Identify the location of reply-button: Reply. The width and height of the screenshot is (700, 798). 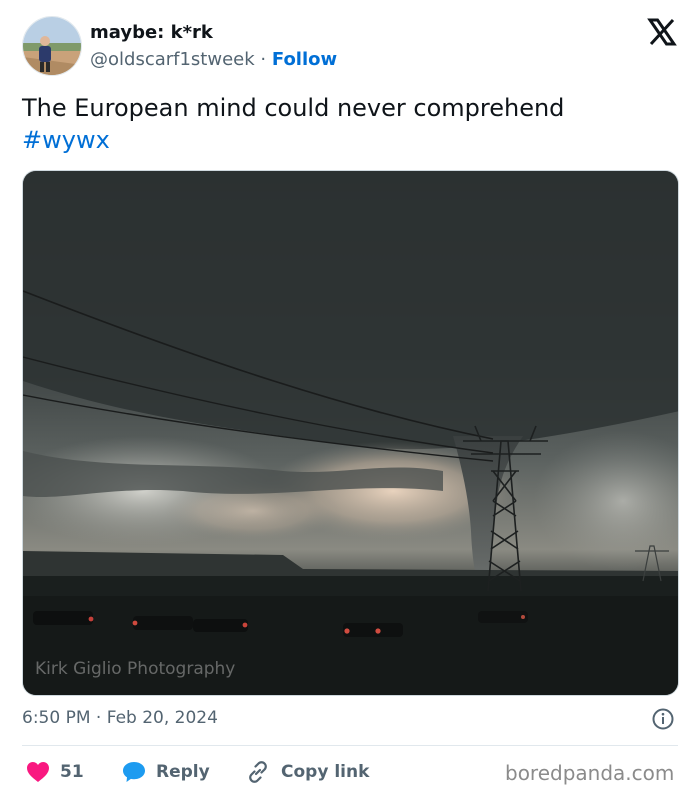
(166, 772).